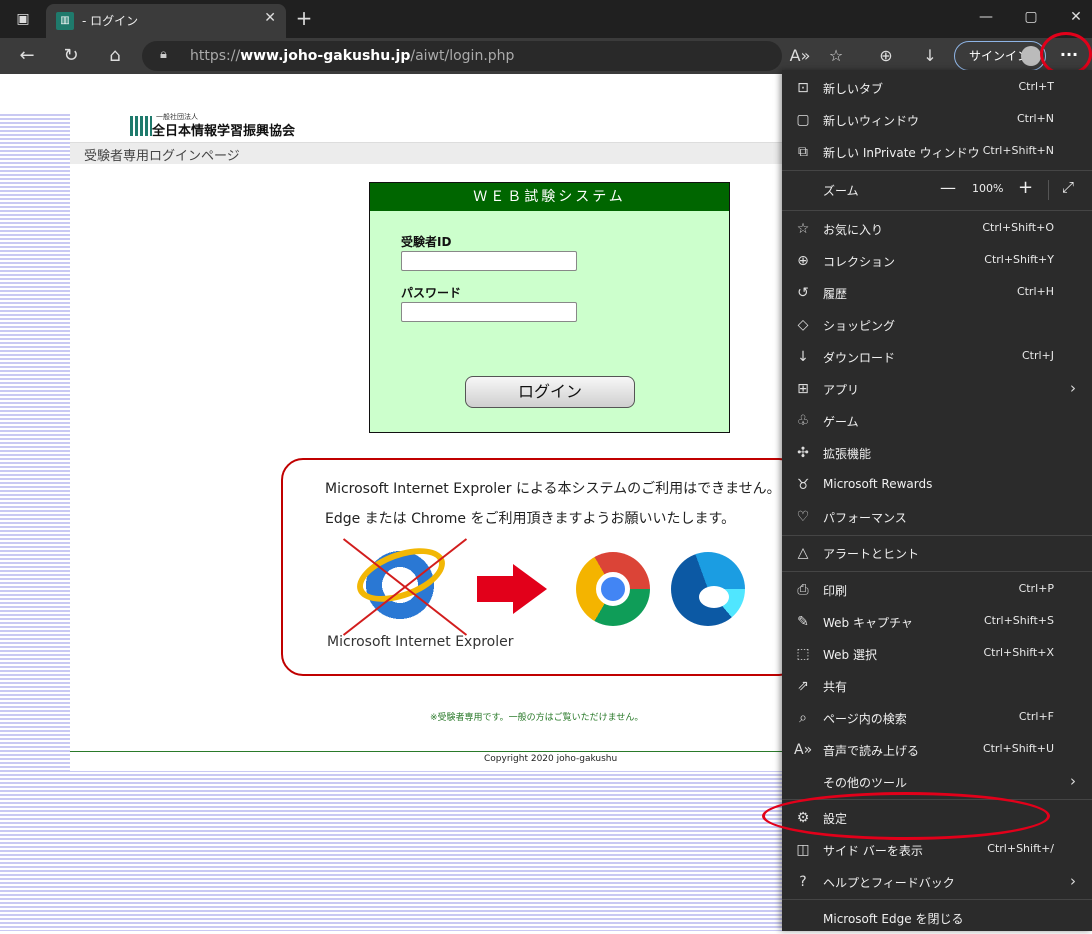 This screenshot has height=934, width=1092. I want to click on zoom-out-icon: —, so click(948, 187).